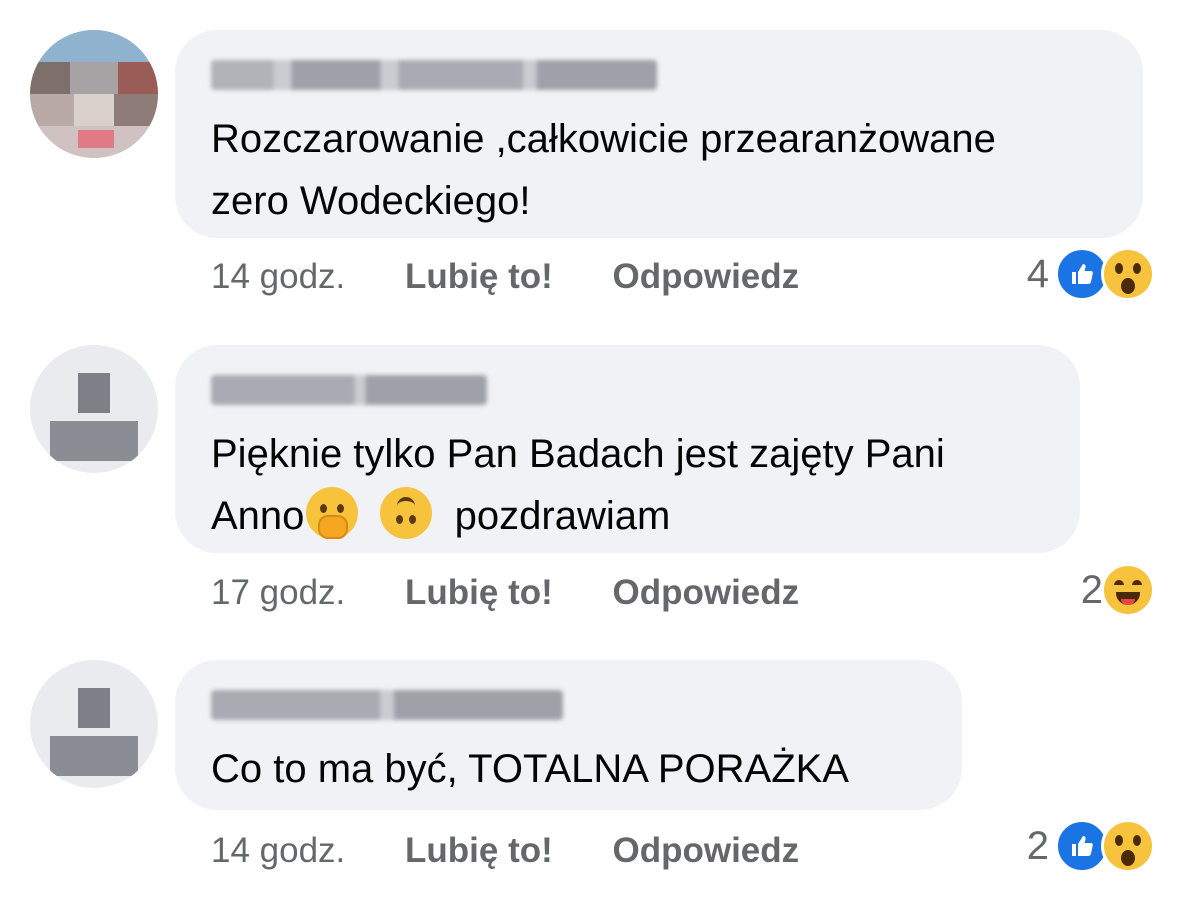 The image size is (1179, 908). I want to click on comment-text-line-2: zero Wodeckiego!, so click(371, 201).